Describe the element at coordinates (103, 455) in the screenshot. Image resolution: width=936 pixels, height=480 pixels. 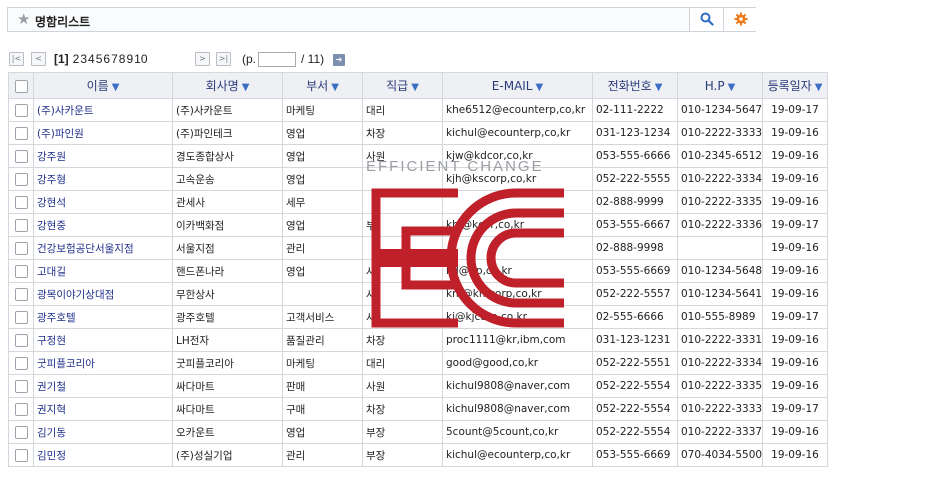
I see `cell-name: 김민정` at that location.